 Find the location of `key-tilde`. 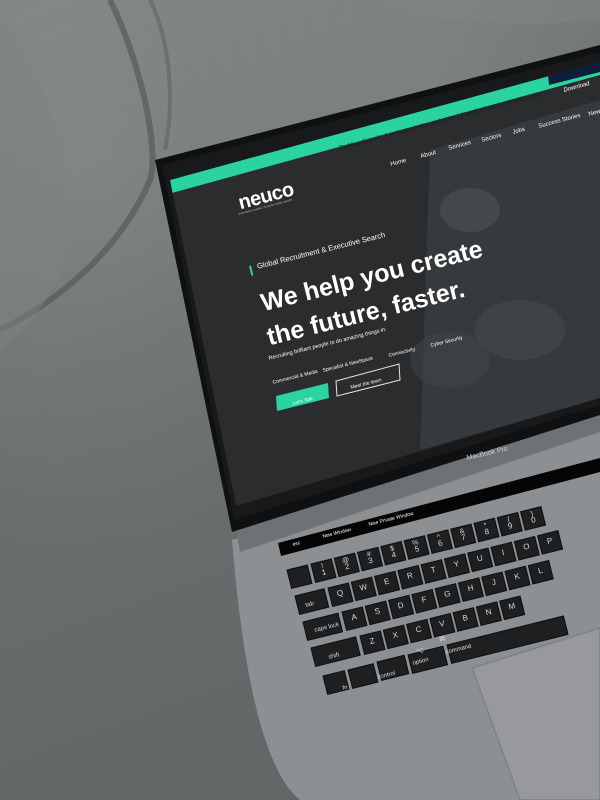

key-tilde is located at coordinates (299, 577).